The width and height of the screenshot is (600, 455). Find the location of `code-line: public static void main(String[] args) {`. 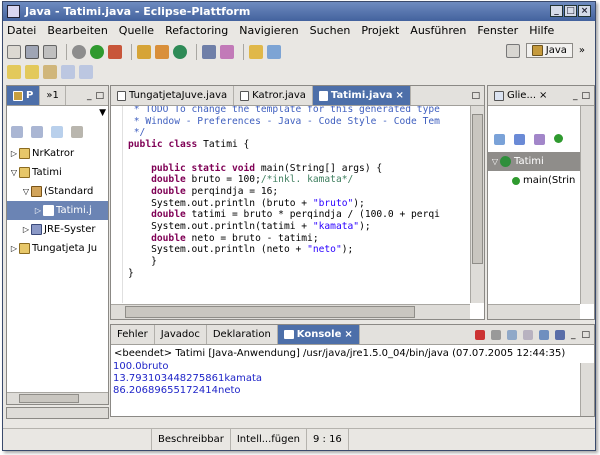

code-line: public static void main(String[] args) { is located at coordinates (306, 169).